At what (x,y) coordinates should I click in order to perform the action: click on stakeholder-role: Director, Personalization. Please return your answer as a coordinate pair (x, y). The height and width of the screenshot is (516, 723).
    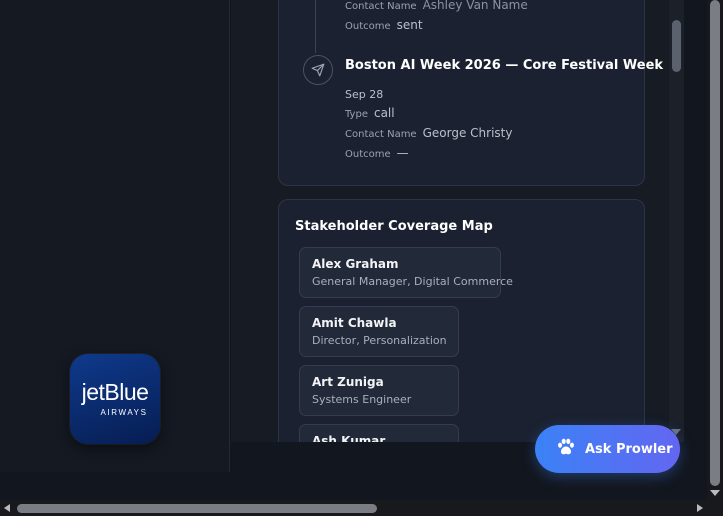
    Looking at the image, I should click on (379, 340).